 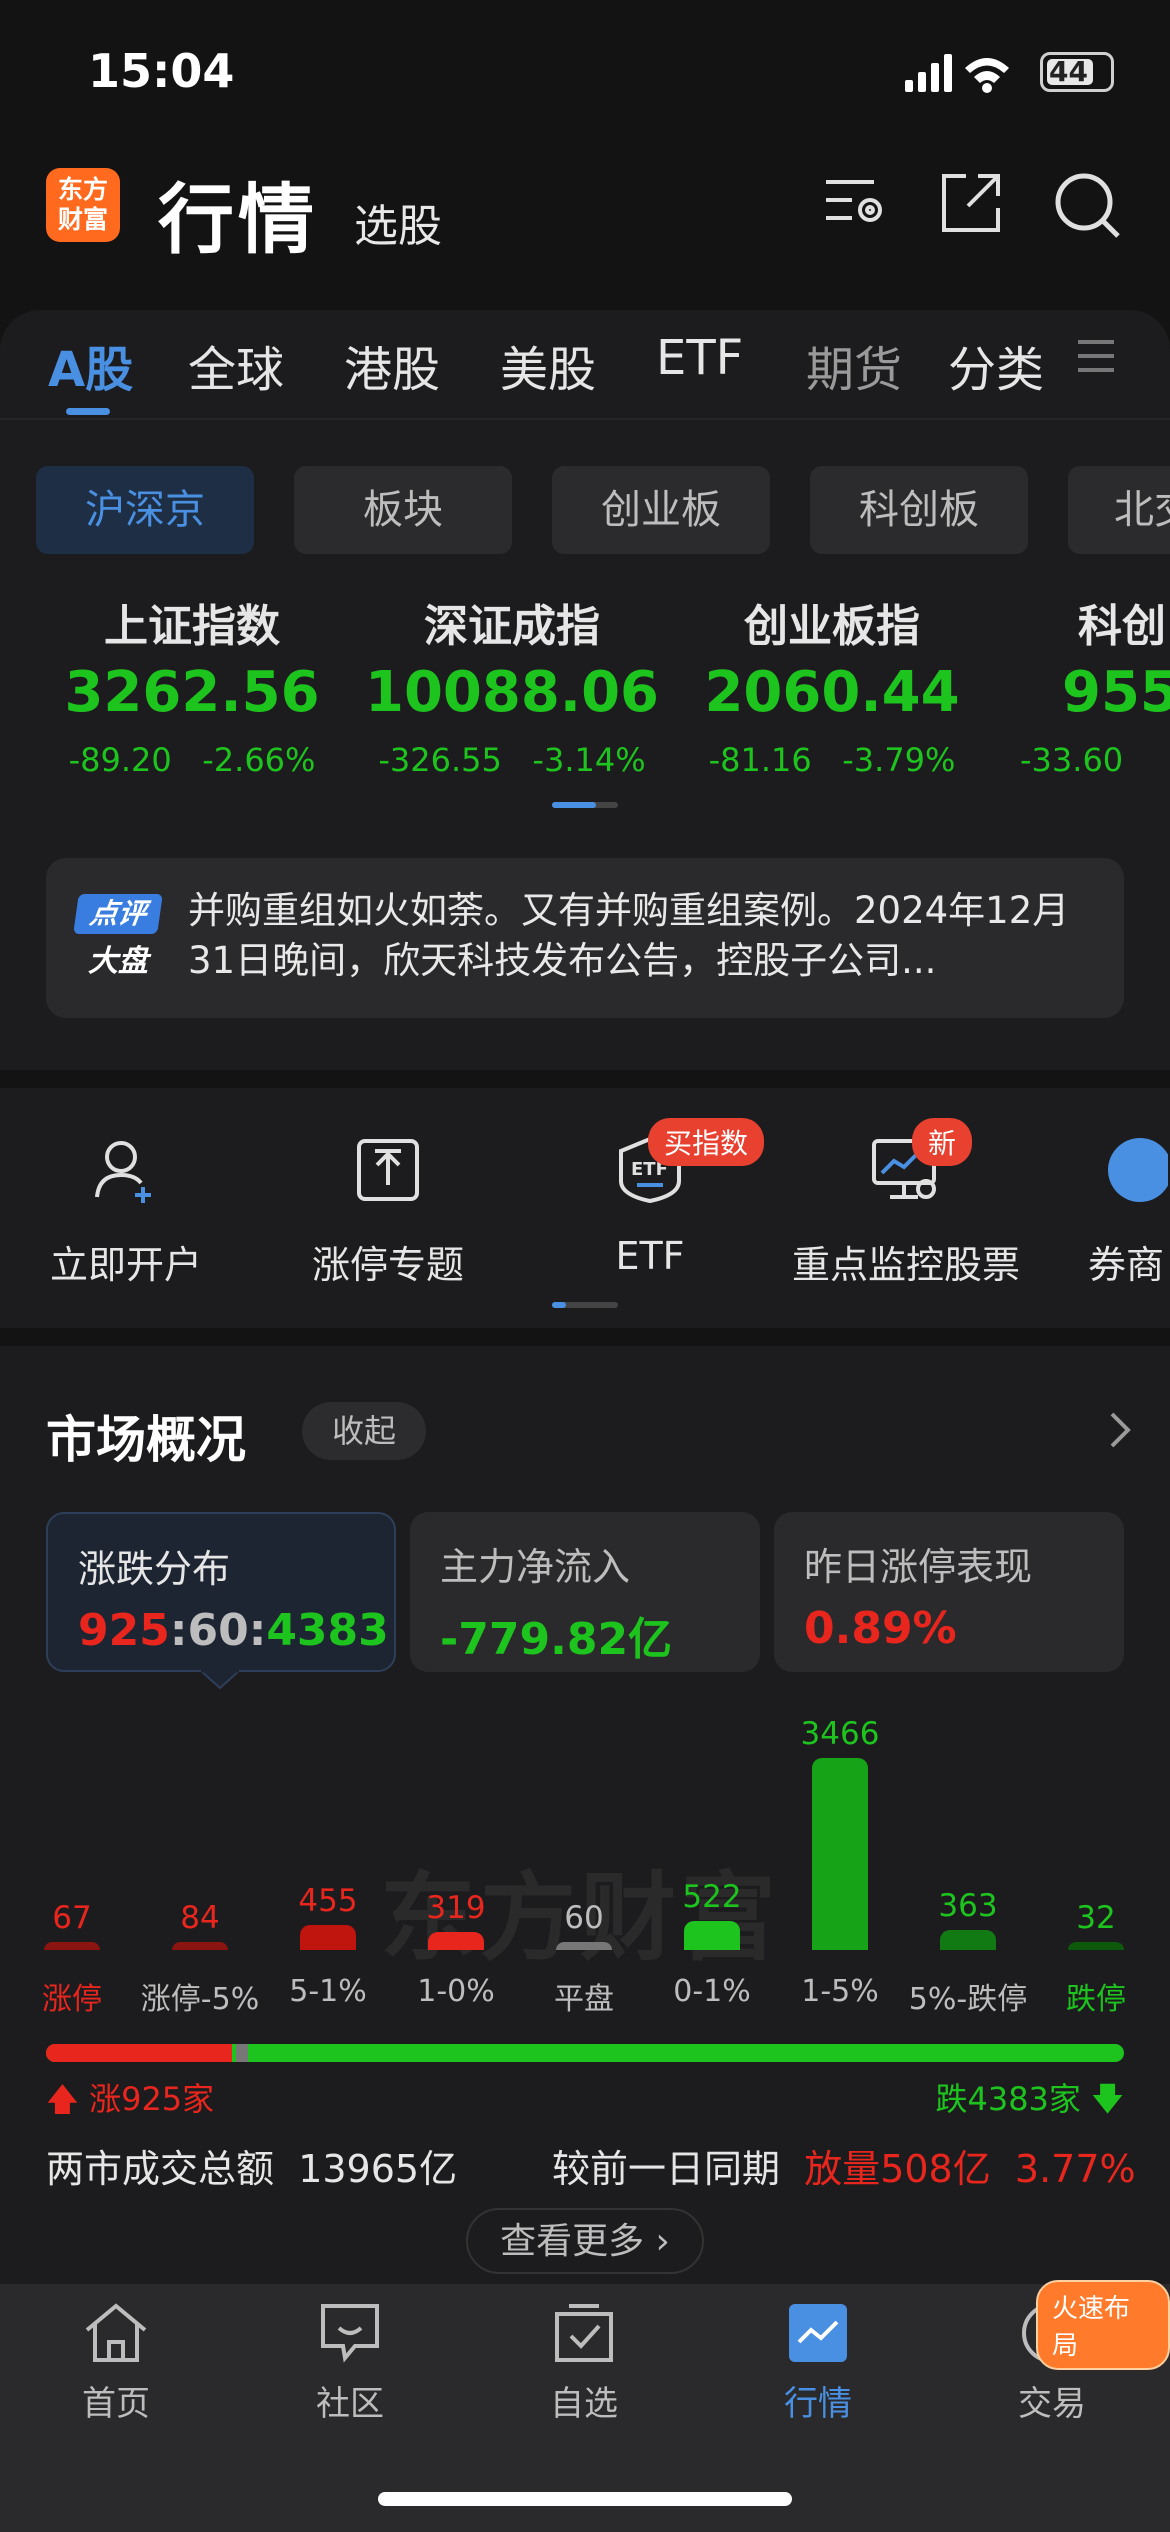 What do you see at coordinates (145, 510) in the screenshot?
I see `subtab-hushenjing: 沪深京` at bounding box center [145, 510].